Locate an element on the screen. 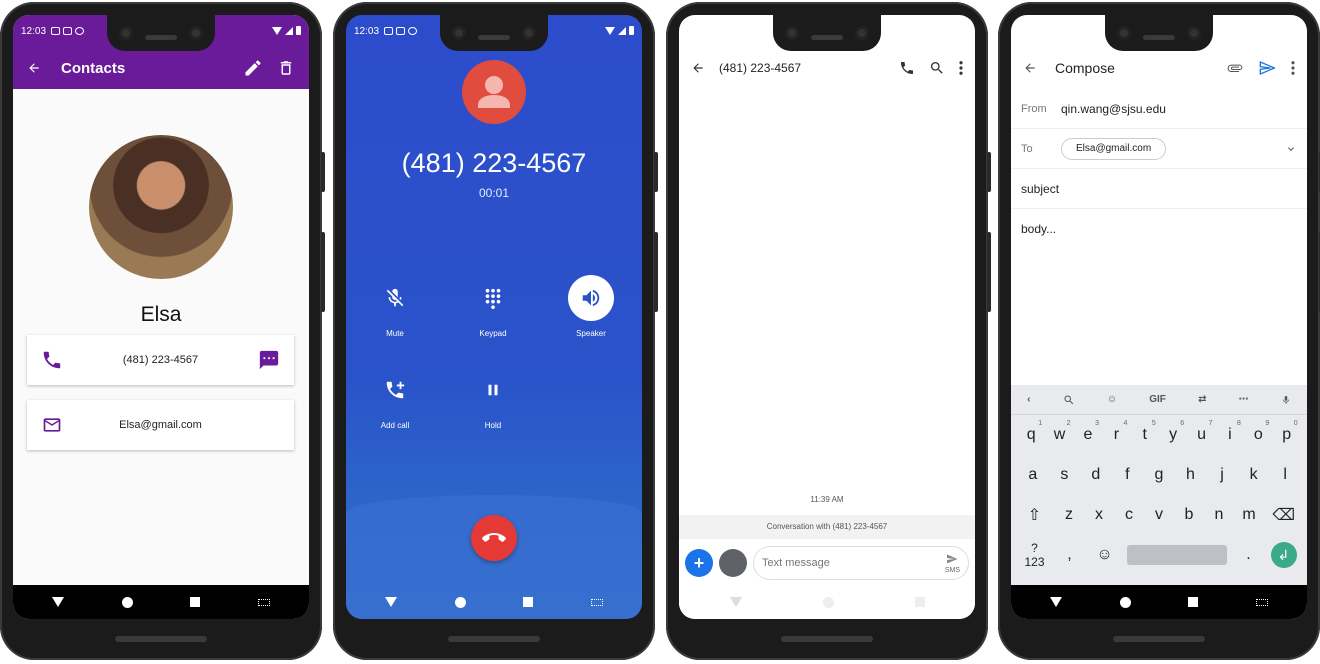 The height and width of the screenshot is (664, 1320). key-l: l is located at coordinates (1285, 475).